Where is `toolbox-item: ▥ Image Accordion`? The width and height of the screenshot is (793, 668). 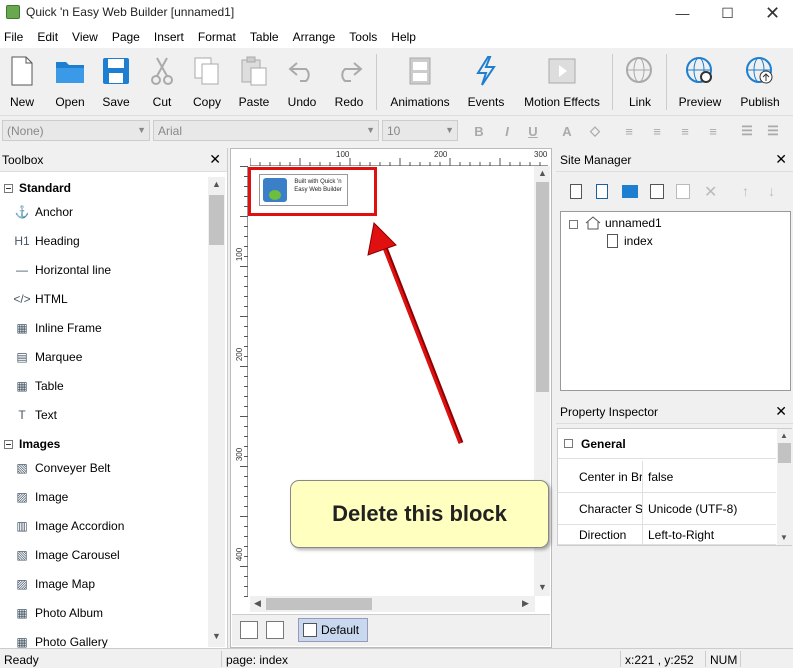
toolbox-item: ▥ Image Accordion is located at coordinates (104, 525).